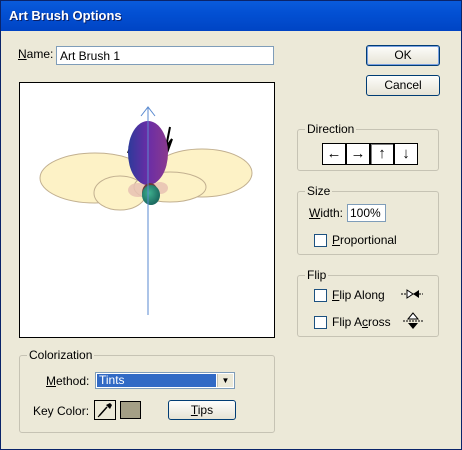 The image size is (462, 450). I want to click on method-label: Method:, so click(68, 381).